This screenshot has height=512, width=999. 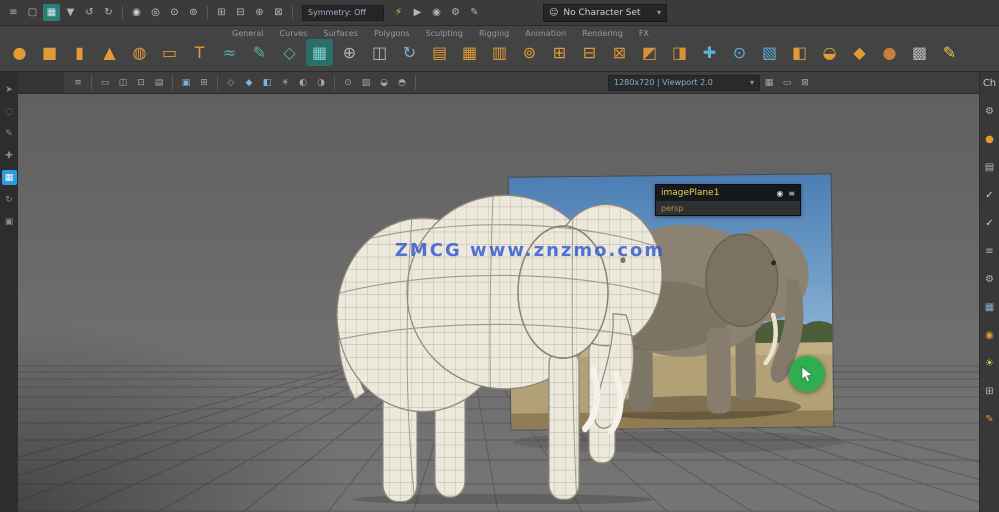 What do you see at coordinates (989, 419) in the screenshot?
I see `paint-tool-icon: ✎` at bounding box center [989, 419].